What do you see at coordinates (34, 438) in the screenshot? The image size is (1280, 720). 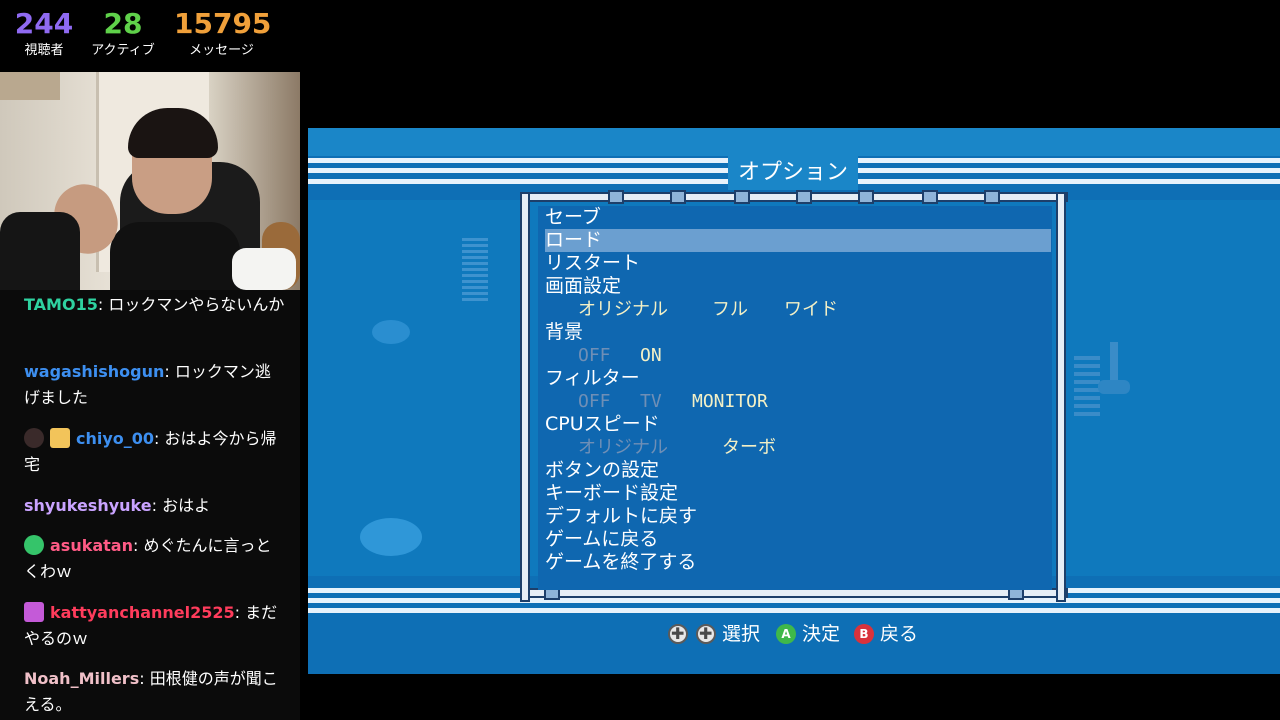 I see `avatar-badge-icon` at bounding box center [34, 438].